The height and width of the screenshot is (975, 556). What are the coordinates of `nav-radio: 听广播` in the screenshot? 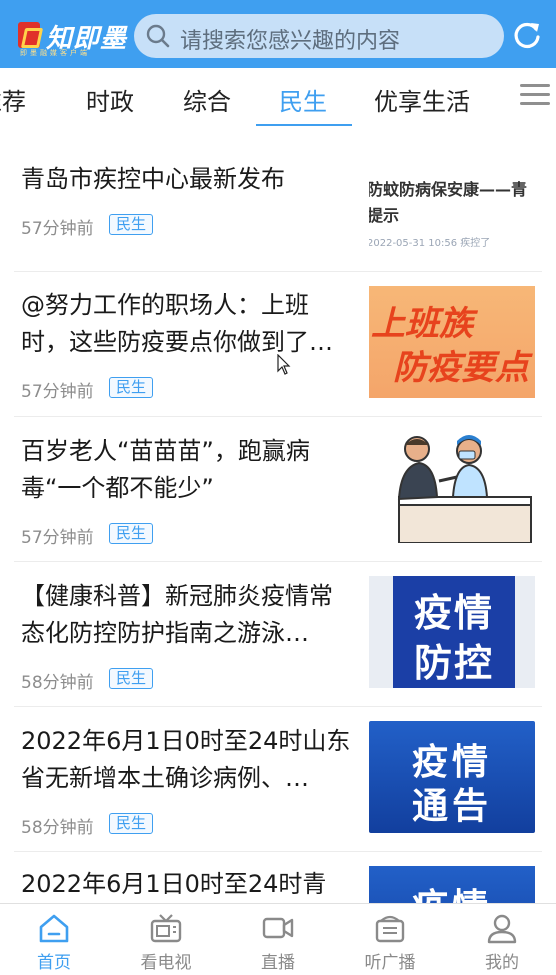 It's located at (390, 942).